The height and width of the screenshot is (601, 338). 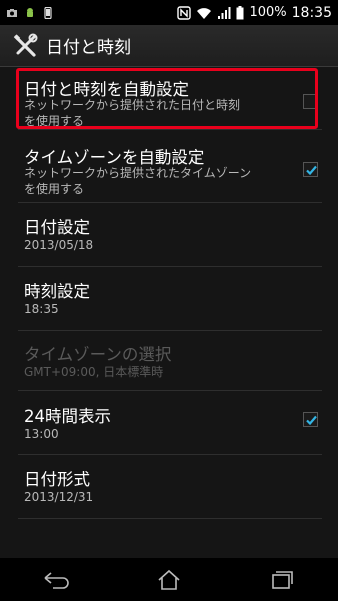 What do you see at coordinates (169, 12) in the screenshot?
I see `status-bar: 100% 18:35` at bounding box center [169, 12].